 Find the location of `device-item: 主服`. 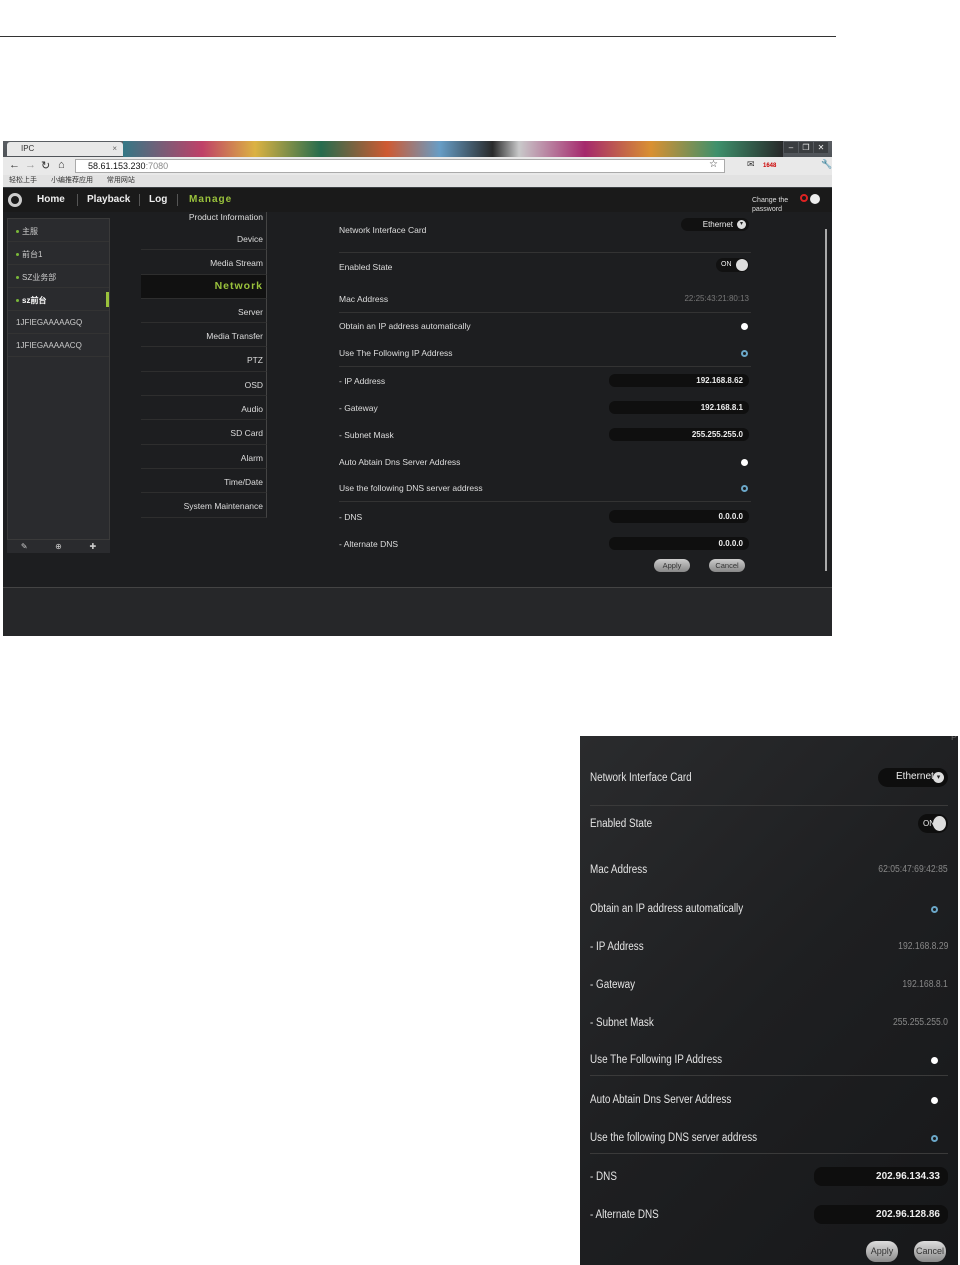

device-item: 主服 is located at coordinates (58, 230).